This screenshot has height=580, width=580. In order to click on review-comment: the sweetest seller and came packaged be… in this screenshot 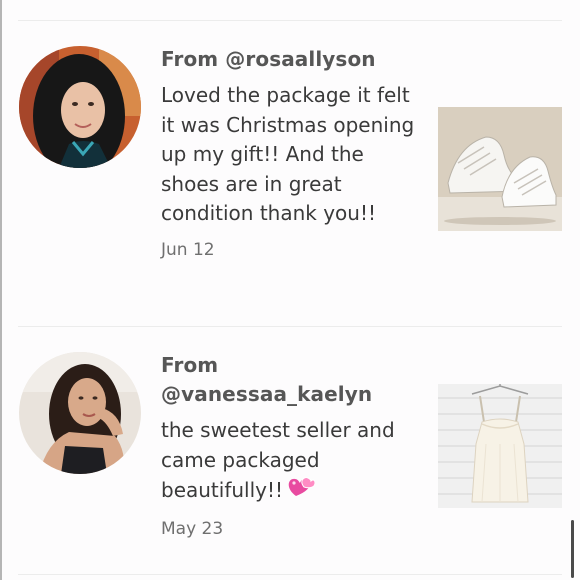, I will do `click(288, 462)`.